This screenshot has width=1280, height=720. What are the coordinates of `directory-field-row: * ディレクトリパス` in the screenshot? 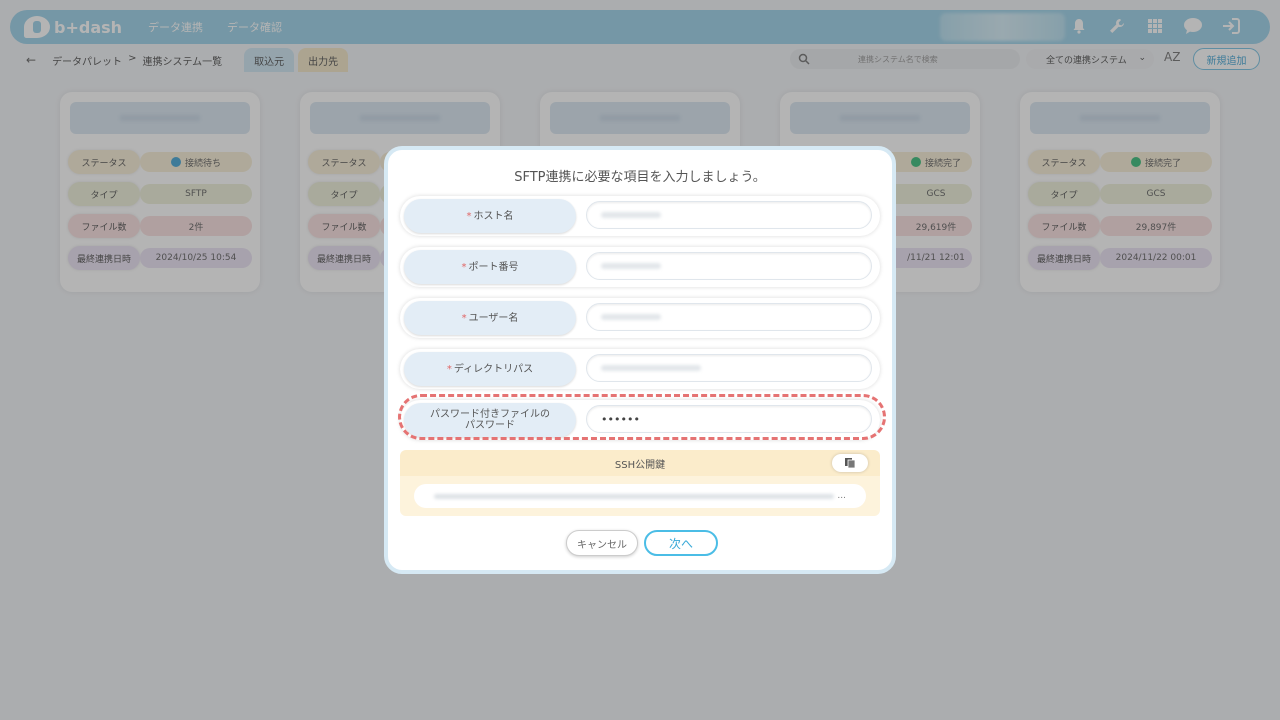 It's located at (640, 369).